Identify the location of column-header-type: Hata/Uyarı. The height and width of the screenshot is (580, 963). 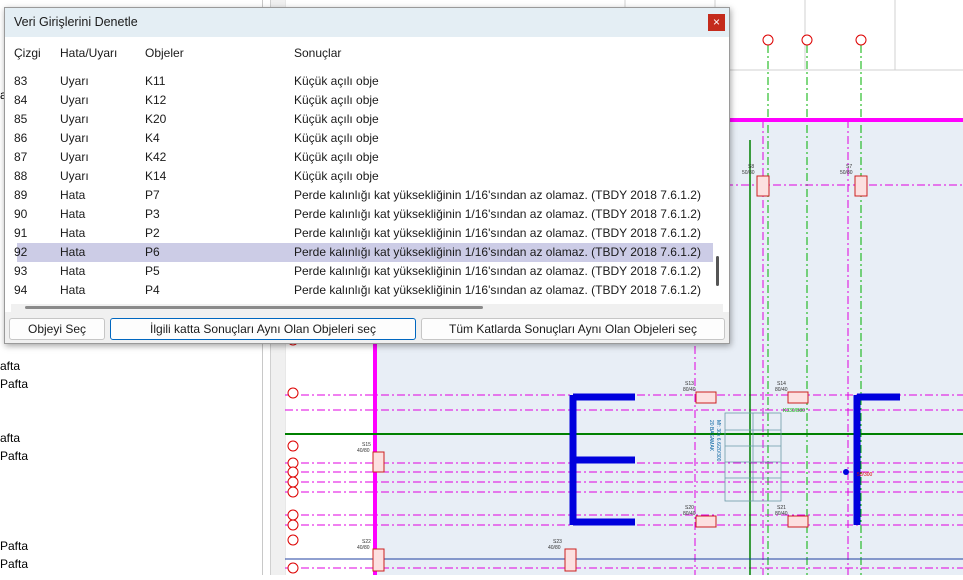
(88, 53).